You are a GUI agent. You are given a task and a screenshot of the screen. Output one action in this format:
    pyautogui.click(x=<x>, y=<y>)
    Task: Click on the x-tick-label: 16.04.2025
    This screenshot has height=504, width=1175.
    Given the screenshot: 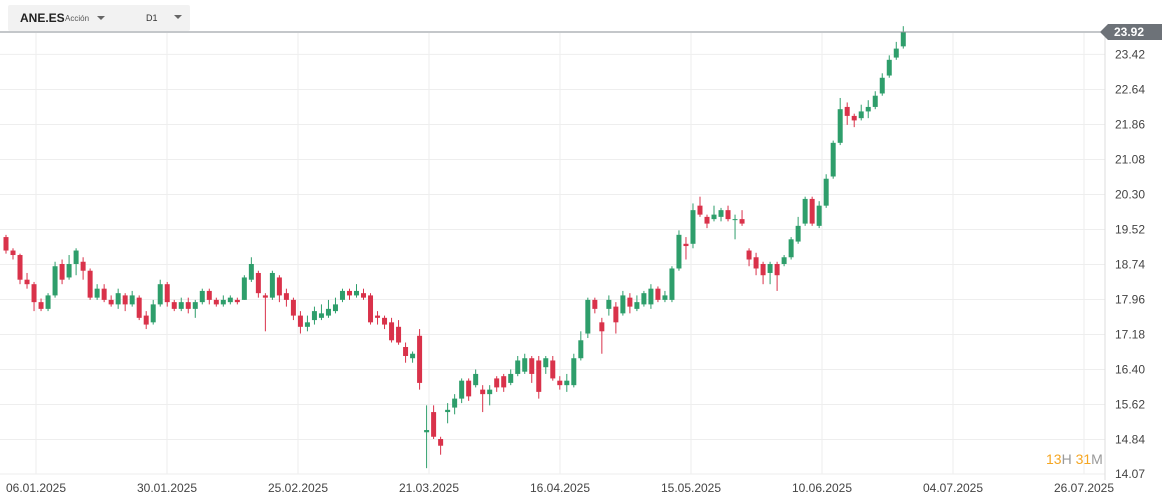 What is the action you would take?
    pyautogui.click(x=560, y=488)
    